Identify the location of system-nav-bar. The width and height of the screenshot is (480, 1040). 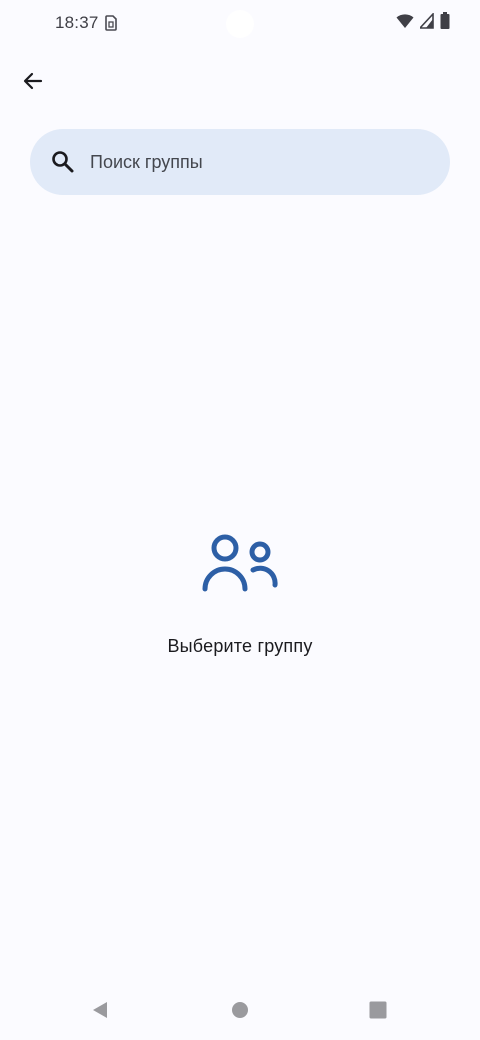
(240, 1012).